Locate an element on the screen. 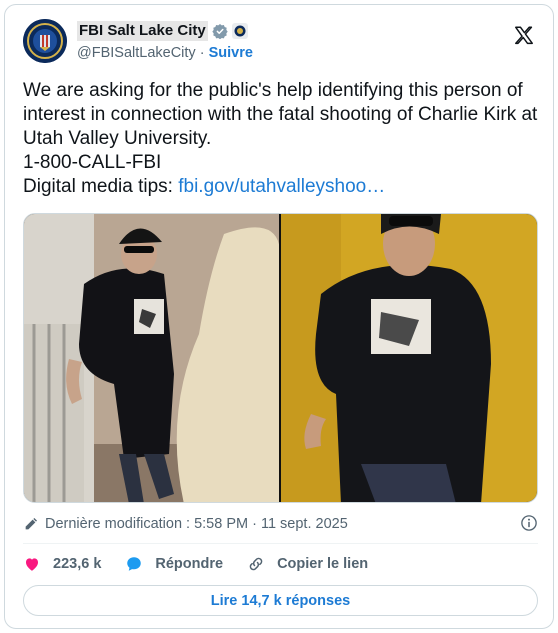 The image size is (558, 633). read-replies-button: Lire 14,7 k réponses is located at coordinates (280, 600).